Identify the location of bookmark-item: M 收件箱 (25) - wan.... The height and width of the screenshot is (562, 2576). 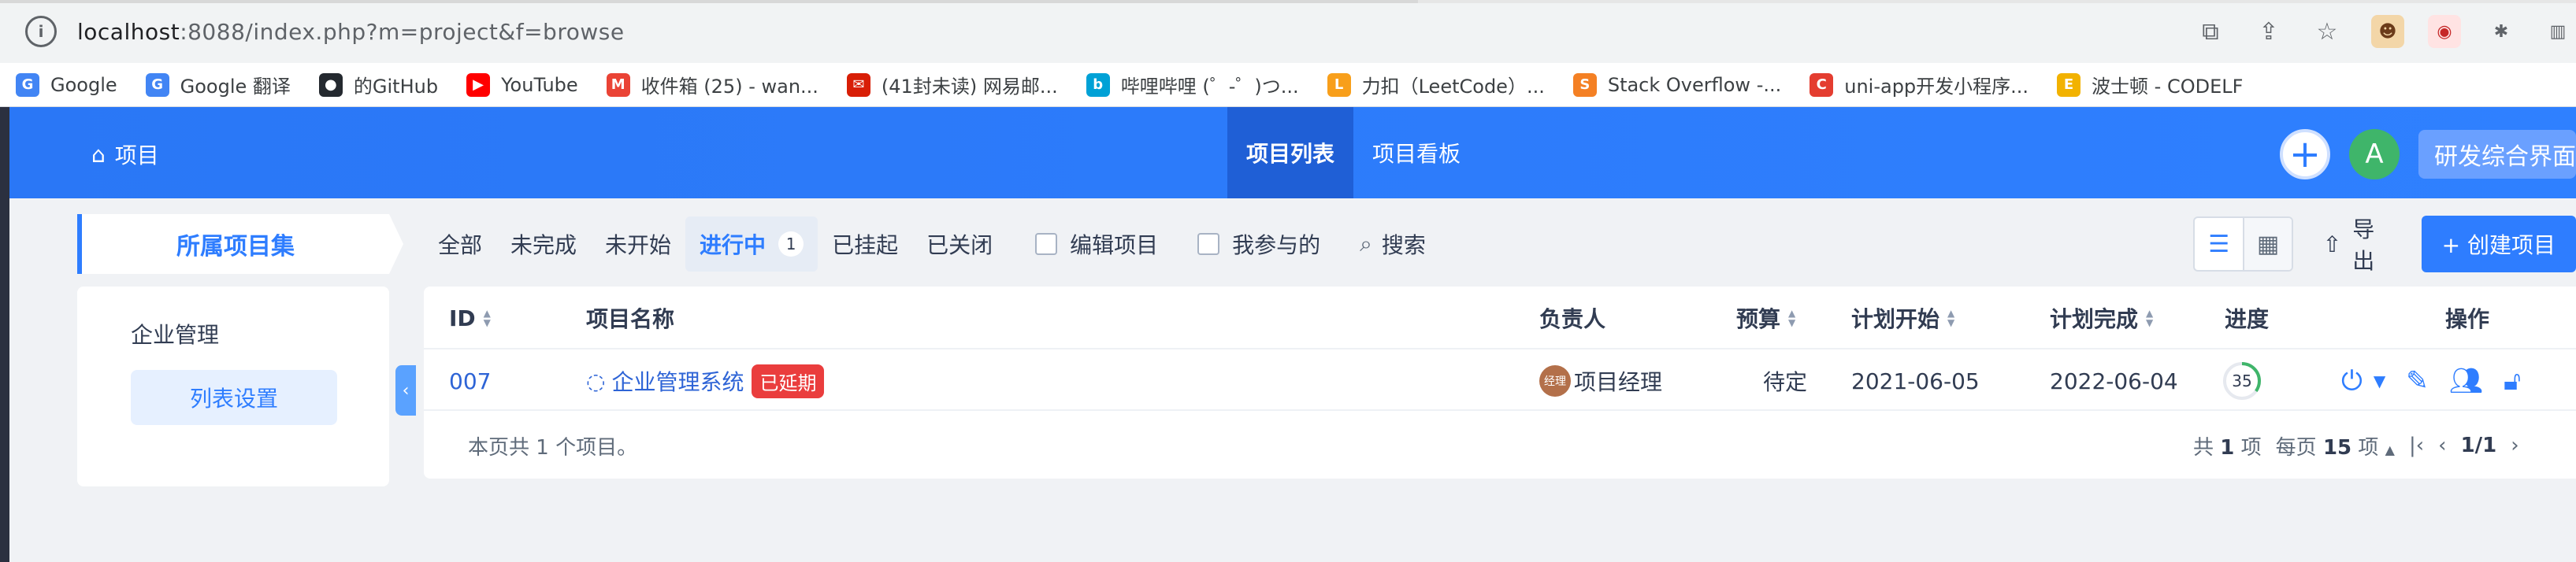
(712, 84).